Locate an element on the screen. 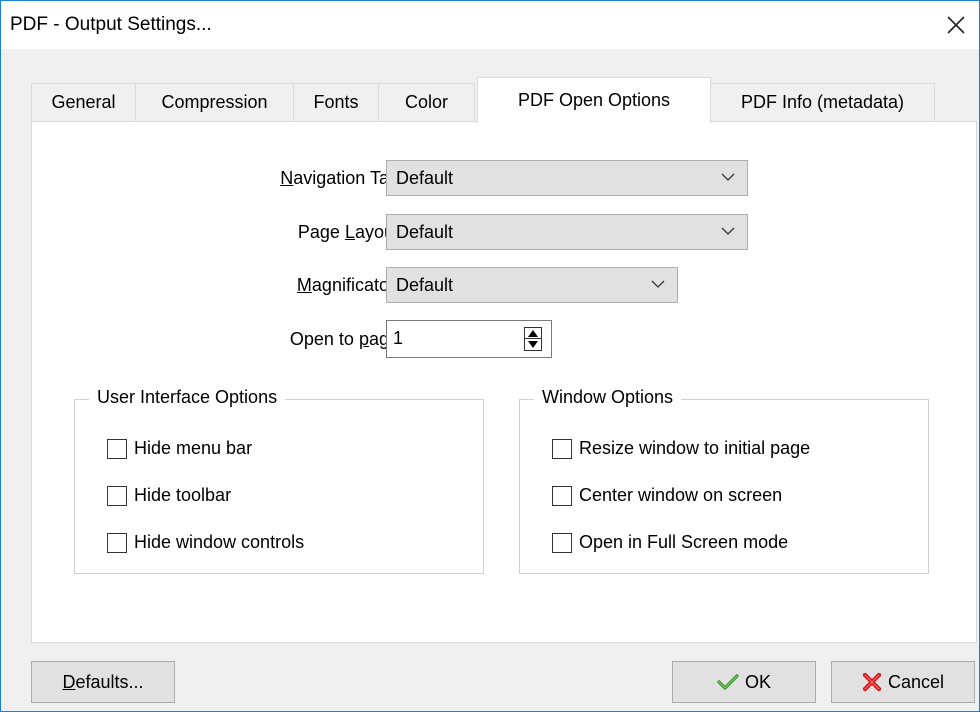  tab-compression: Compression is located at coordinates (214, 102).